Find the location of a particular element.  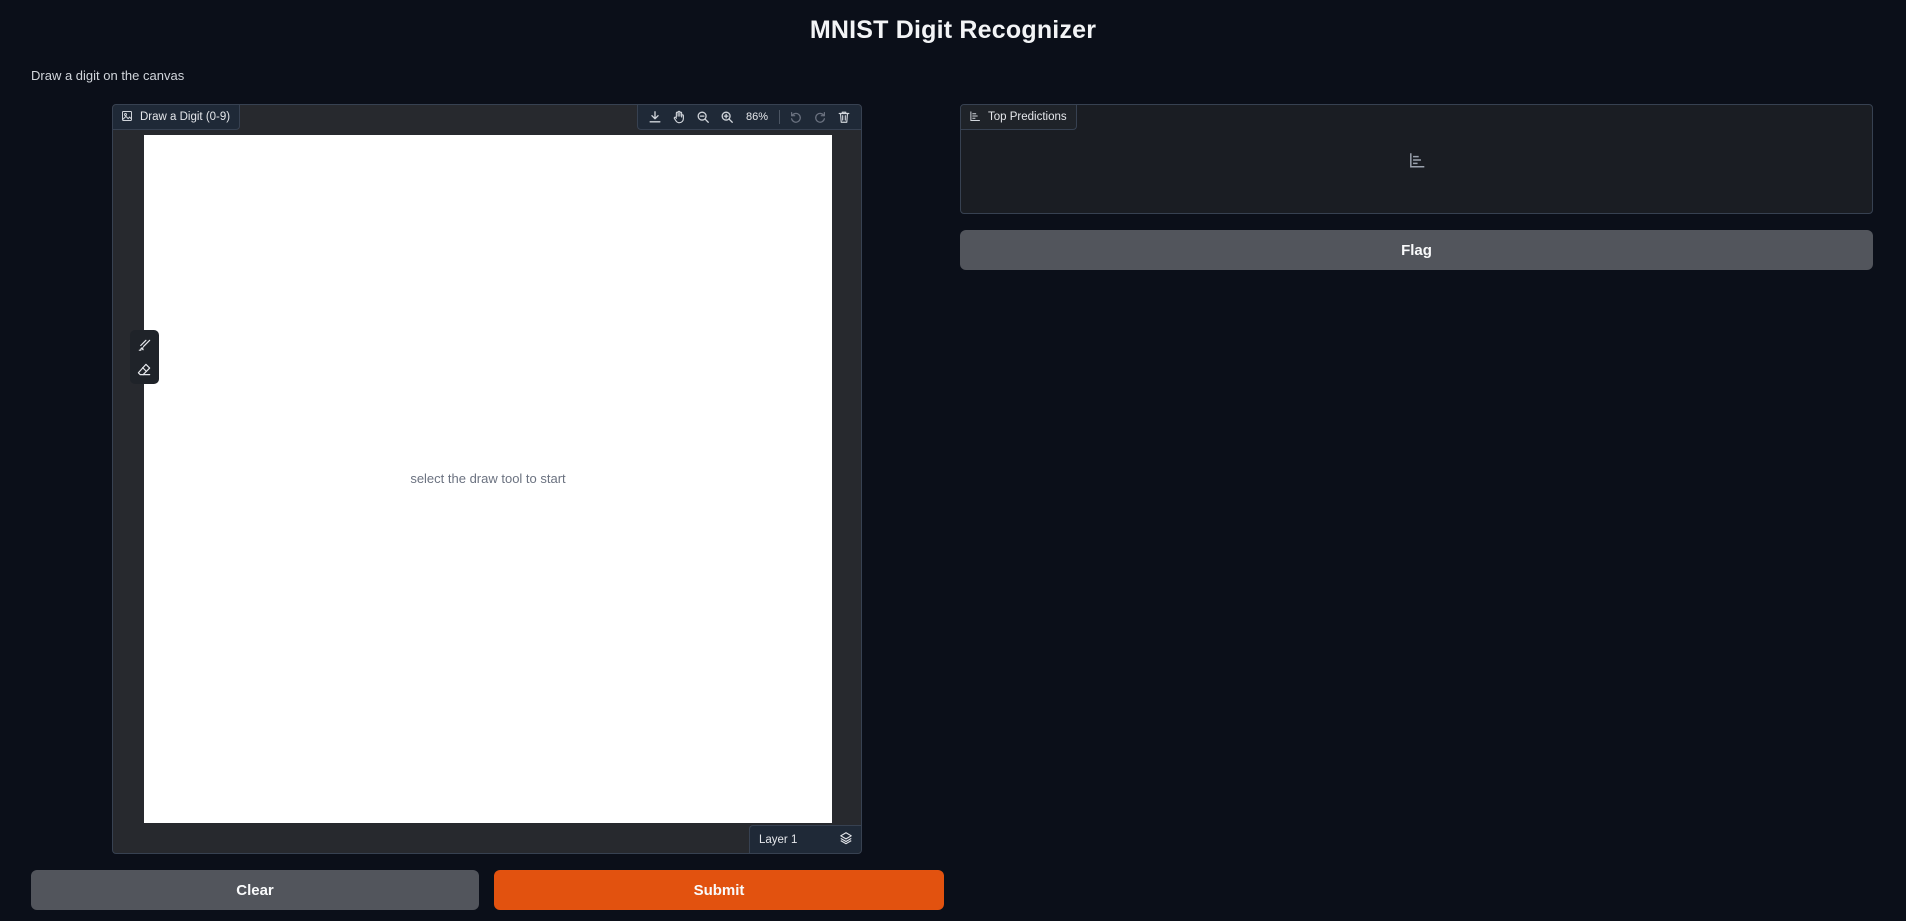

page-title: MNIST Digit Recognizer is located at coordinates (953, 30).